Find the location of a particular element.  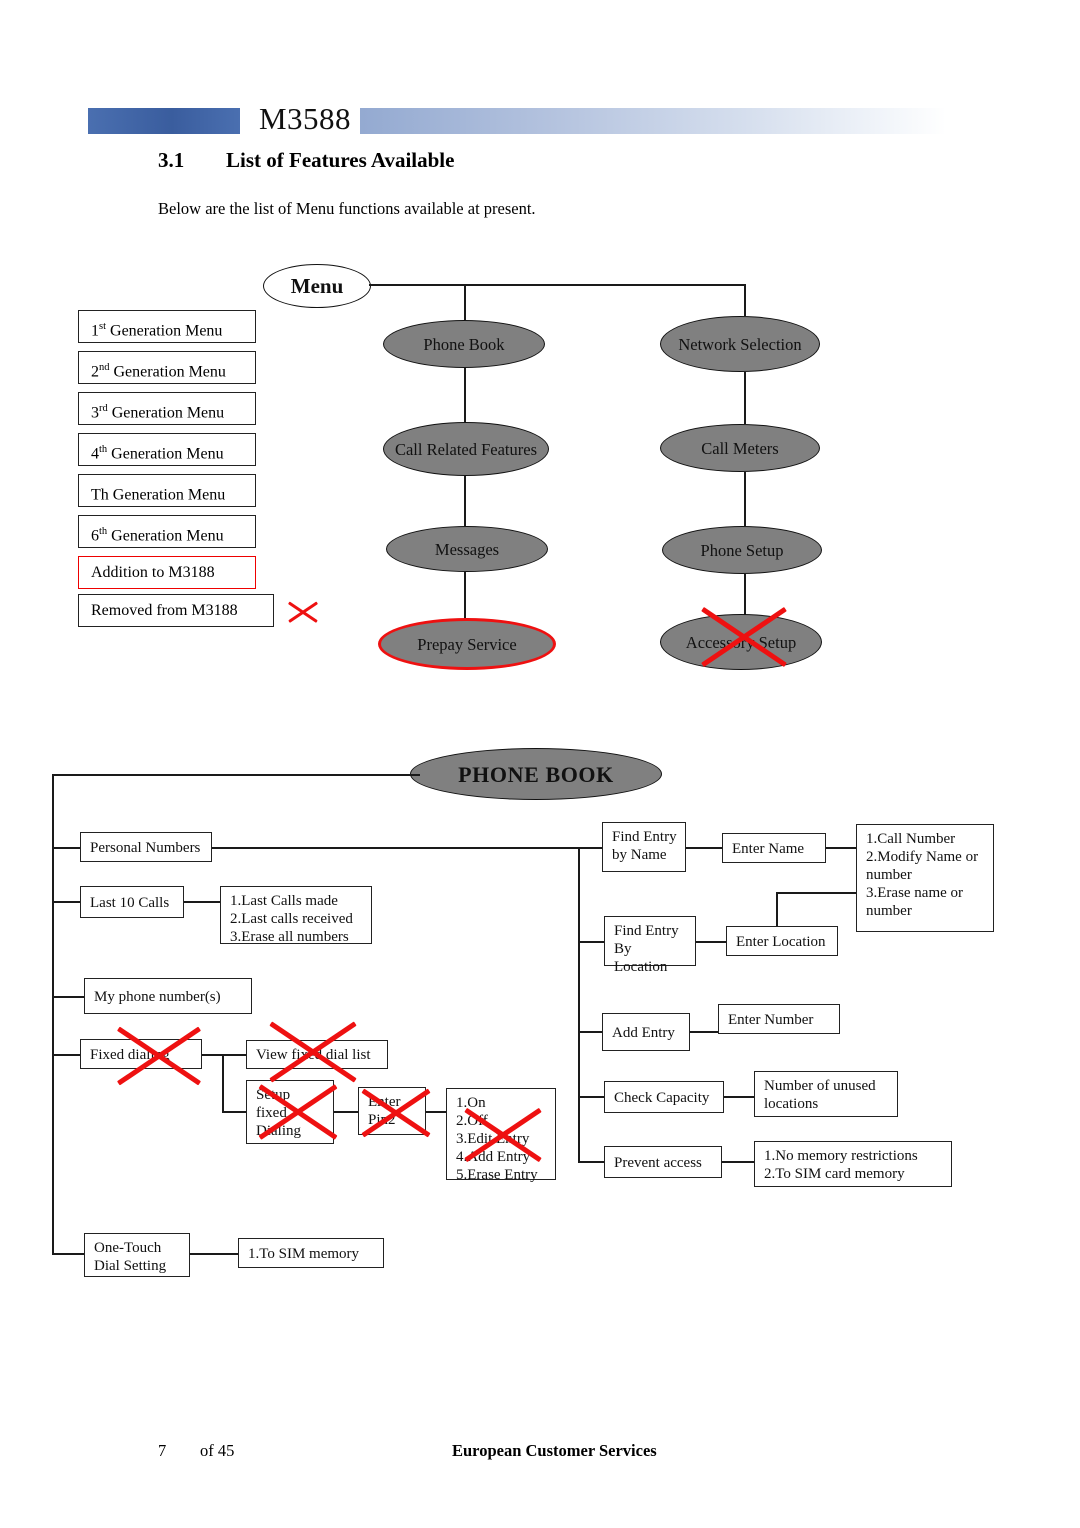

connector-stub-find-entry-name is located at coordinates (590, 848).